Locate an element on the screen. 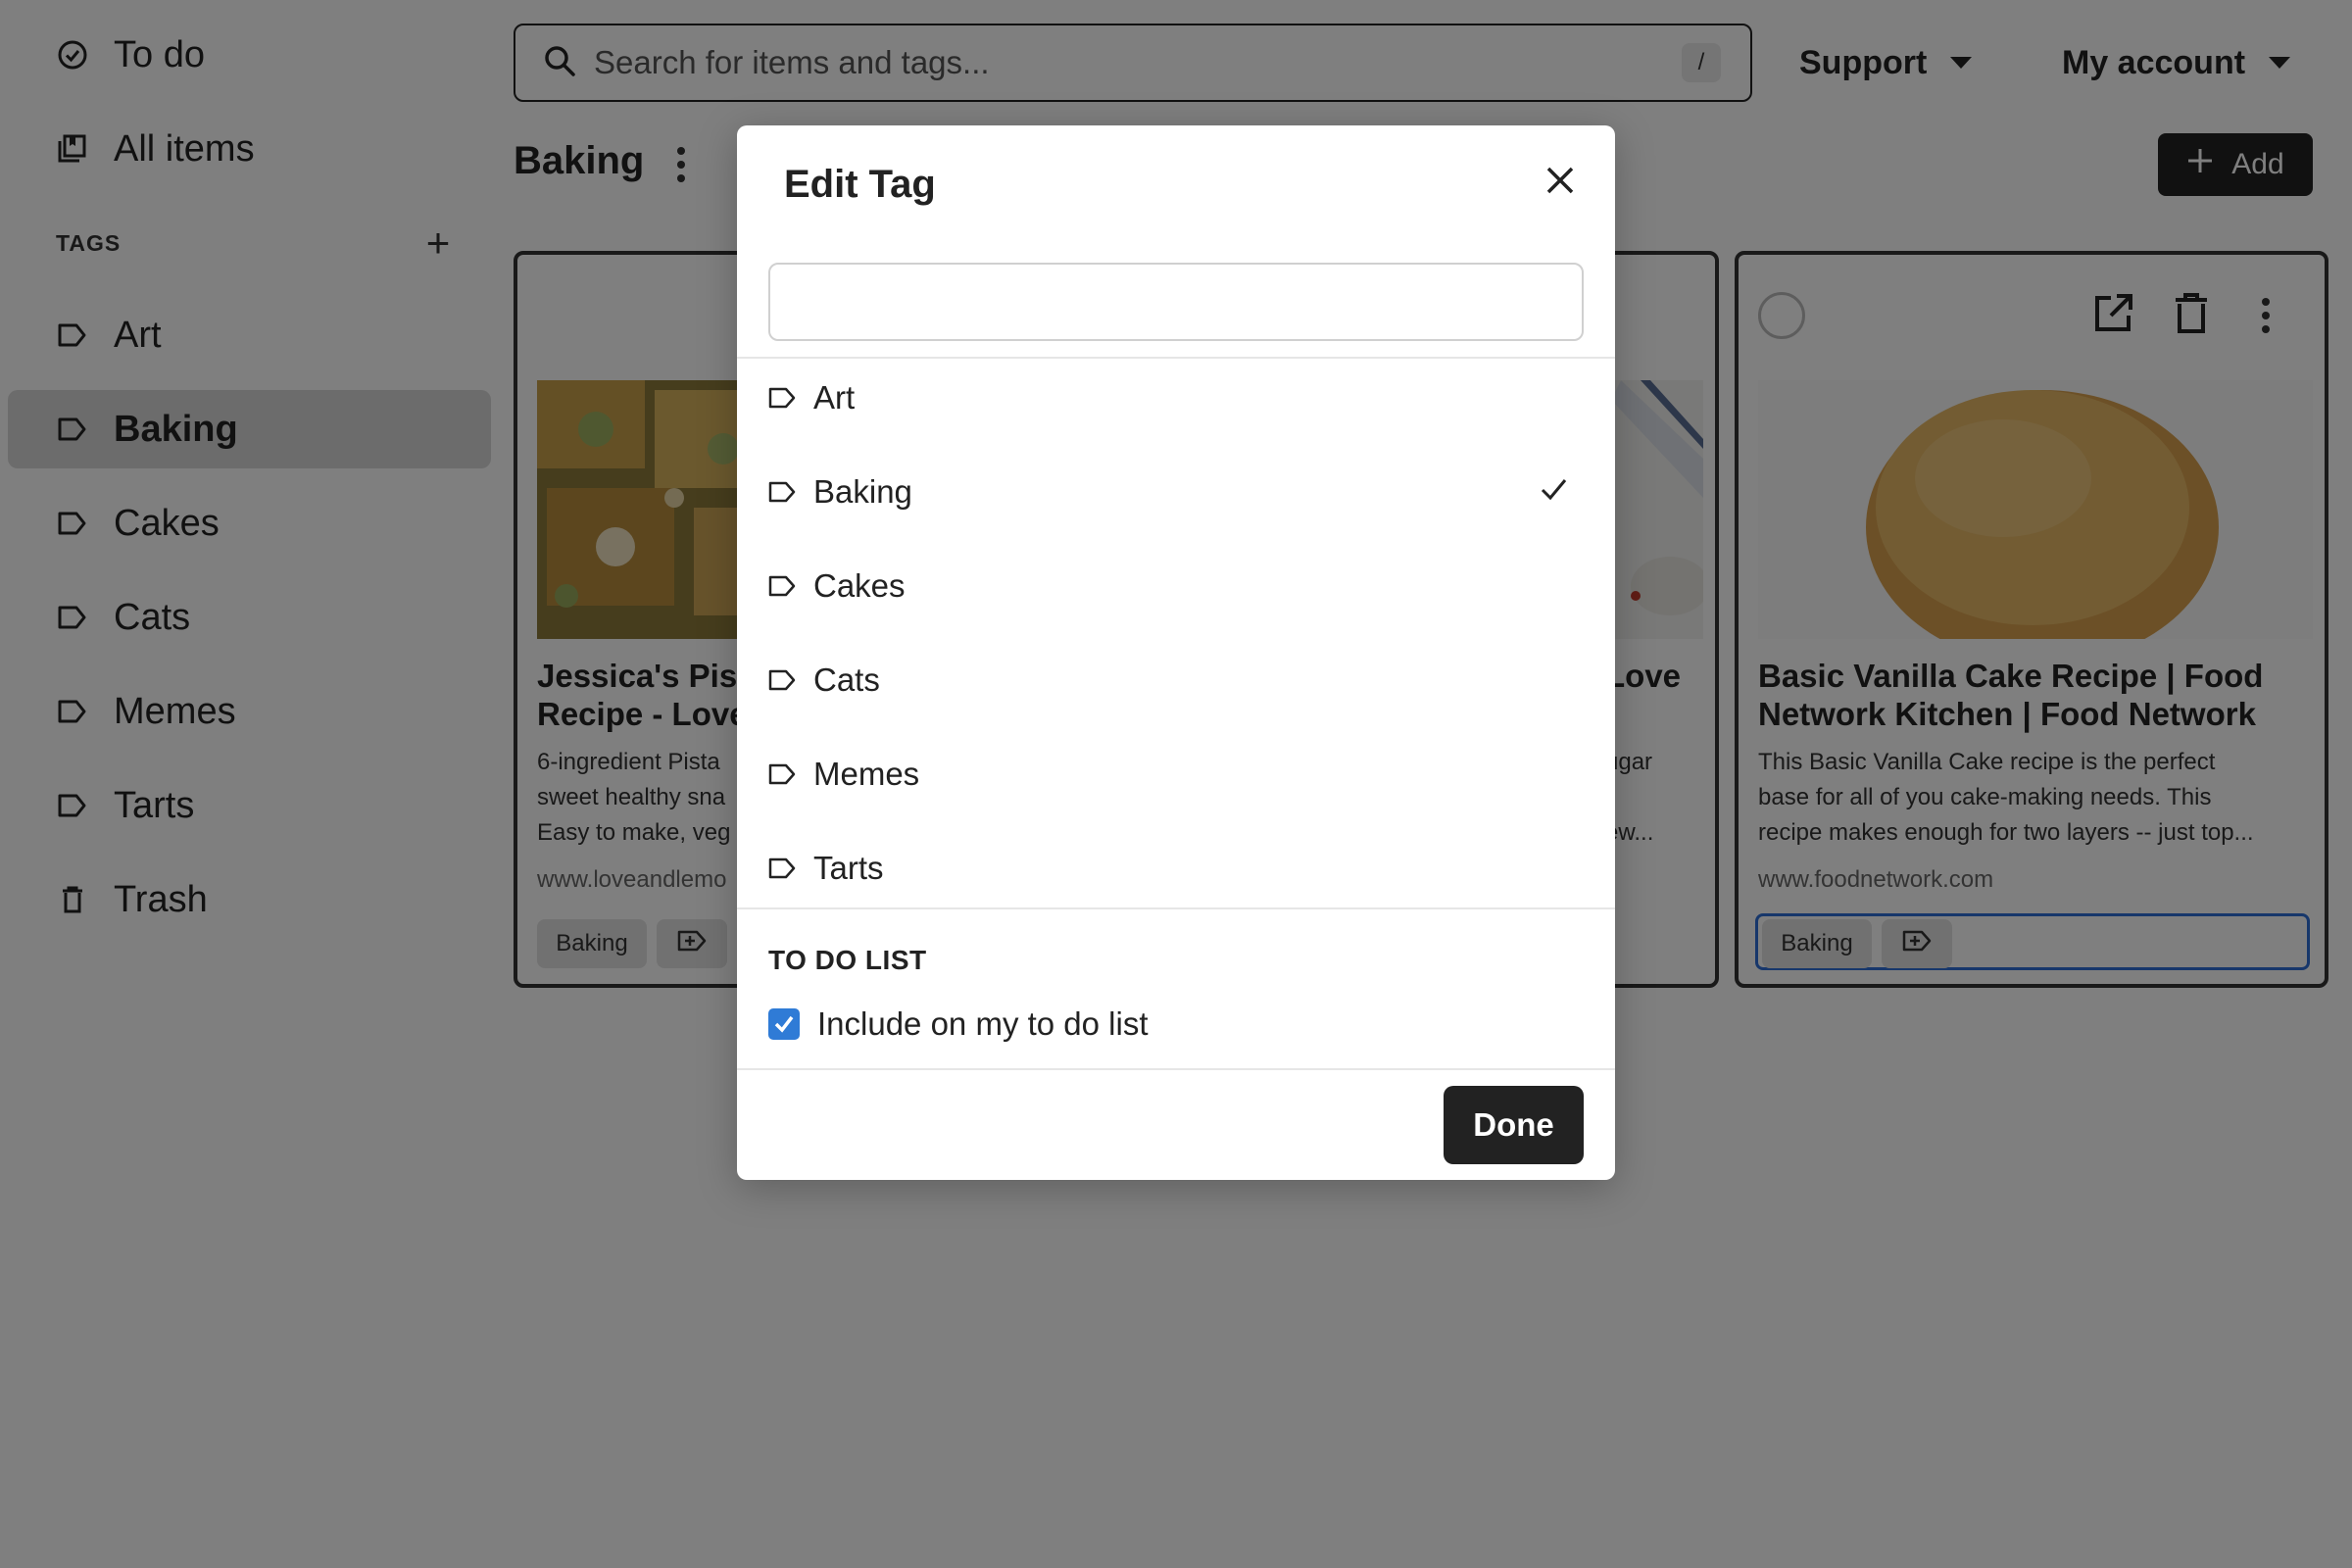 The height and width of the screenshot is (1568, 2352). dialog-tag-art: Art is located at coordinates (1176, 398).